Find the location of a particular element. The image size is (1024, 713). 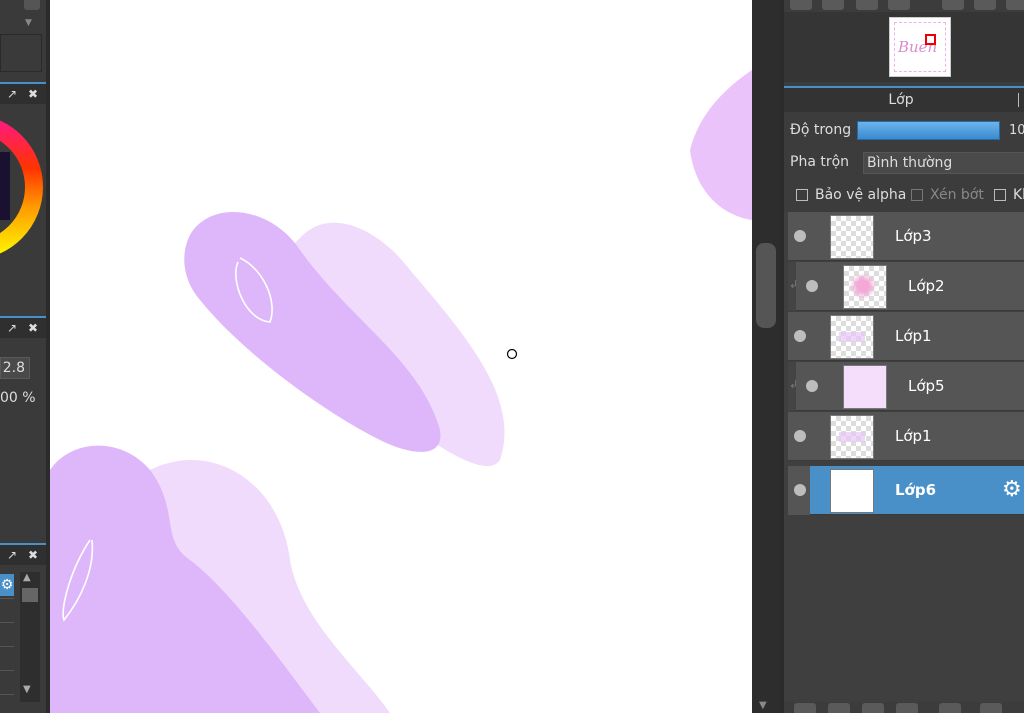

rotate-icon is located at coordinates (953, 5).